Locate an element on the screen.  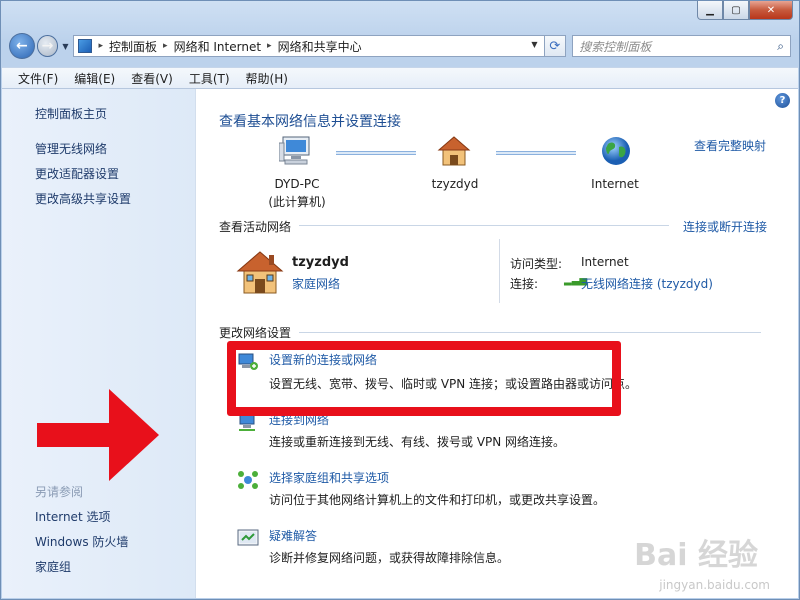
sidebar-link-advanced-sharing: 更改高级共享设置 is located at coordinates (83, 198).